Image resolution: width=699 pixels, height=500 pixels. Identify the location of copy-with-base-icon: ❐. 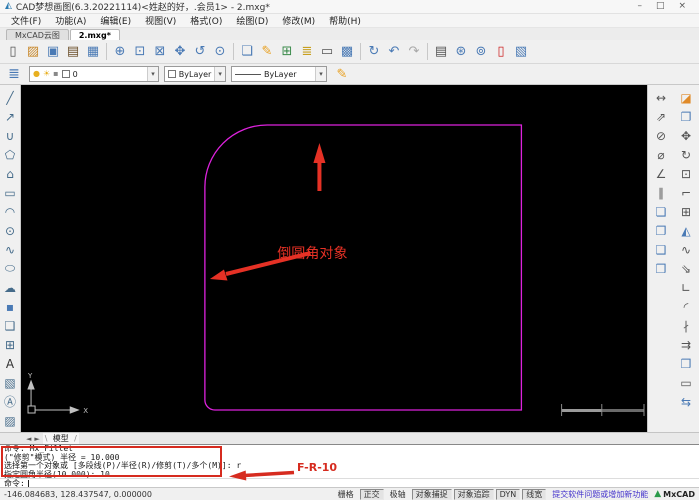
(661, 230).